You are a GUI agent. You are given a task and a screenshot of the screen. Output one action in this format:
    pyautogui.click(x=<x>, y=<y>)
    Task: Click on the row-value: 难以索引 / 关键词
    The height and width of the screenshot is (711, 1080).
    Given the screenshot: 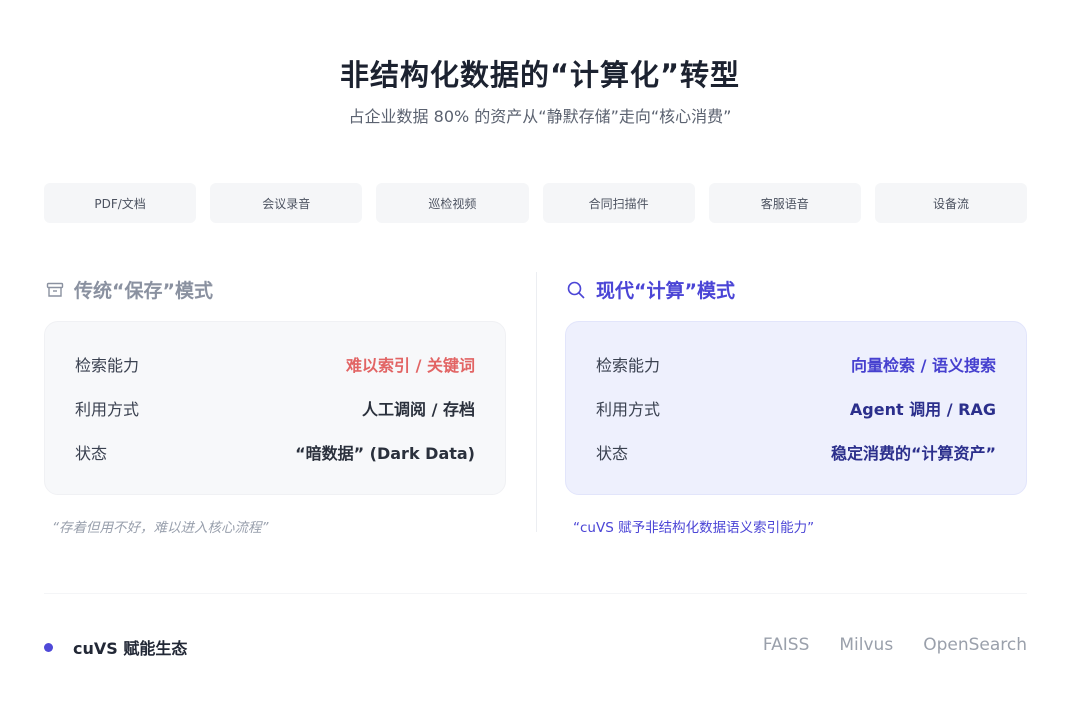 What is the action you would take?
    pyautogui.click(x=410, y=365)
    